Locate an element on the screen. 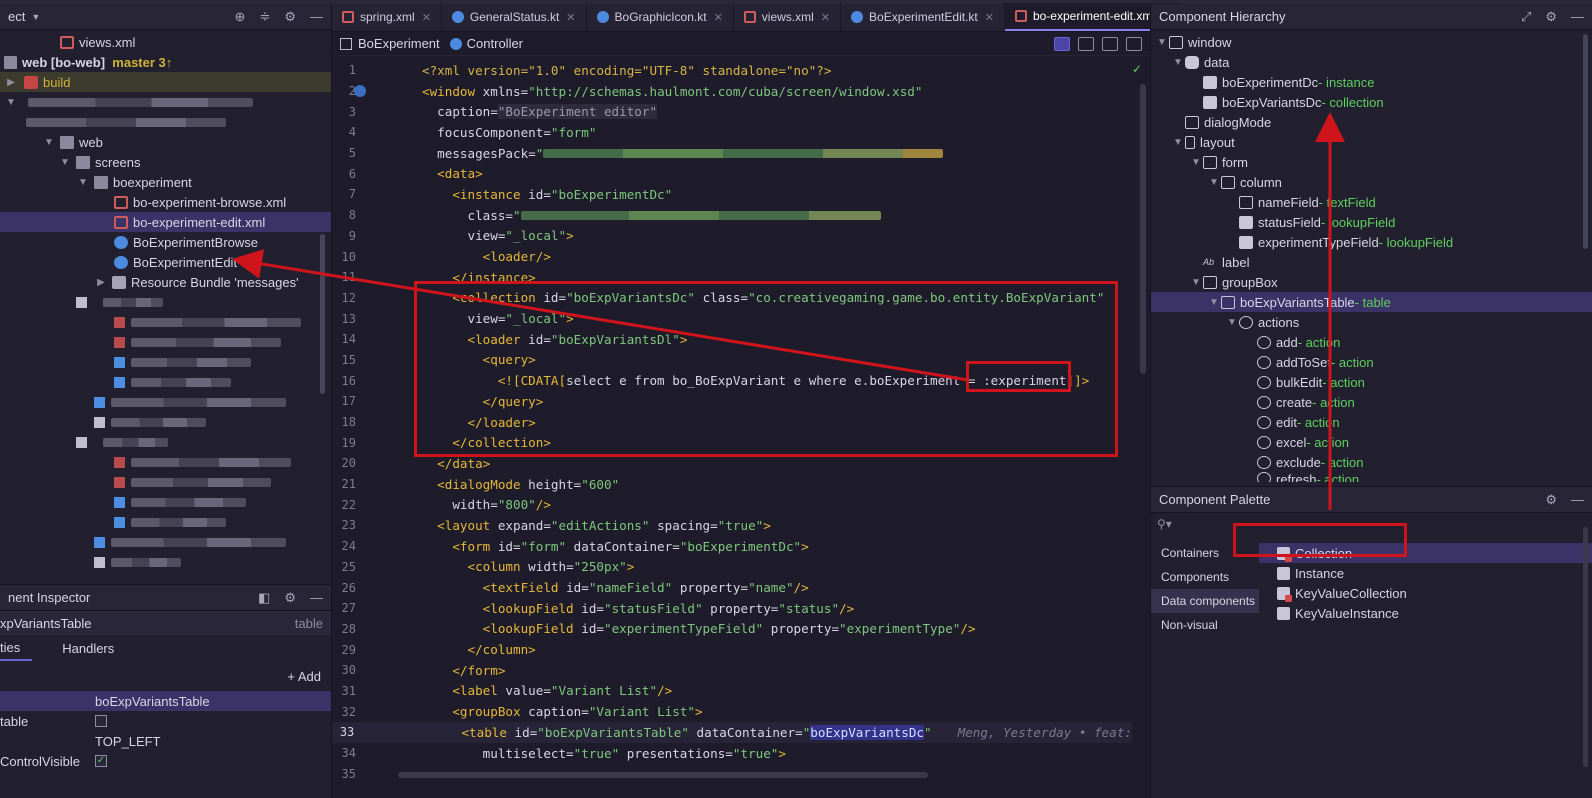 Image resolution: width=1592 pixels, height=798 pixels. palette-scrollbar is located at coordinates (1585, 647).